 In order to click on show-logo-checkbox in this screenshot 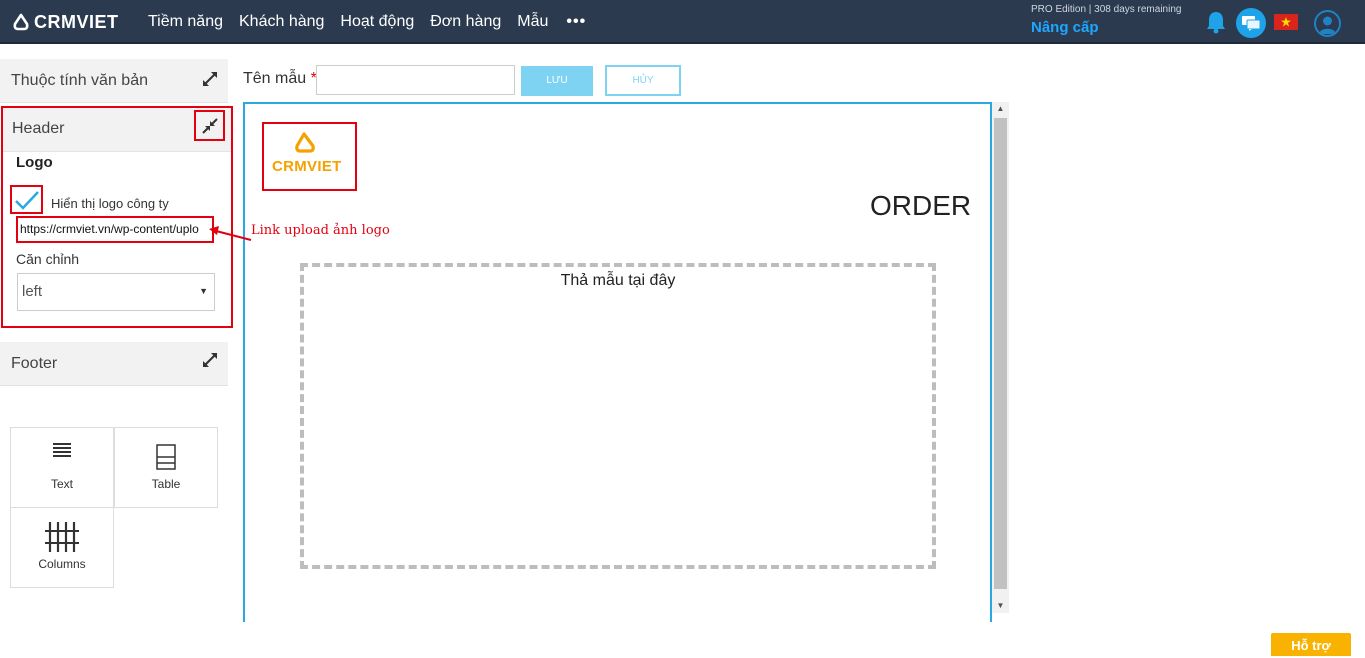, I will do `click(26, 199)`.